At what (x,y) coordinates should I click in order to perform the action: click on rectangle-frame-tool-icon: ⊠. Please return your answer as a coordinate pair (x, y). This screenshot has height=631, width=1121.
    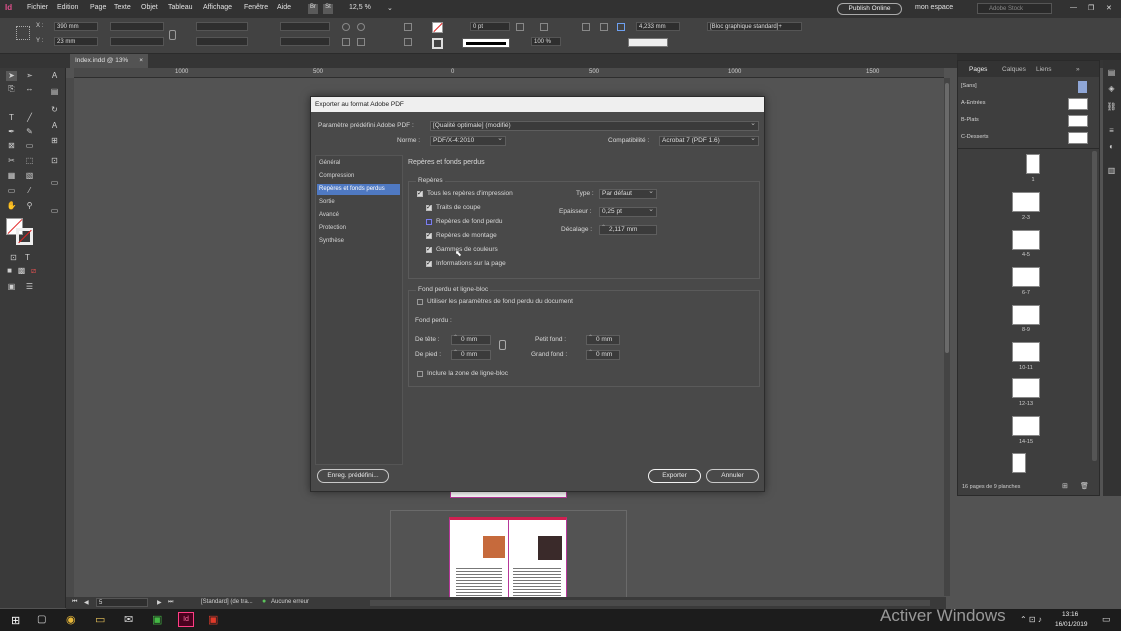
    Looking at the image, I should click on (11, 146).